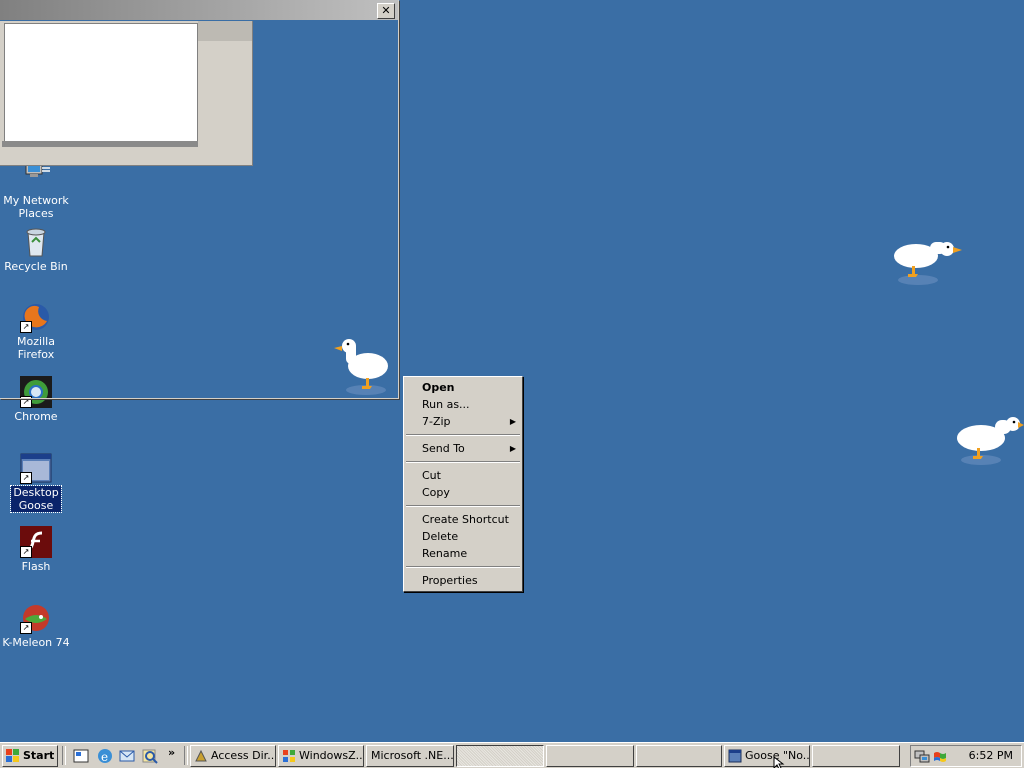 The image size is (1024, 768). I want to click on desktop-icon-label: Flash, so click(36, 566).